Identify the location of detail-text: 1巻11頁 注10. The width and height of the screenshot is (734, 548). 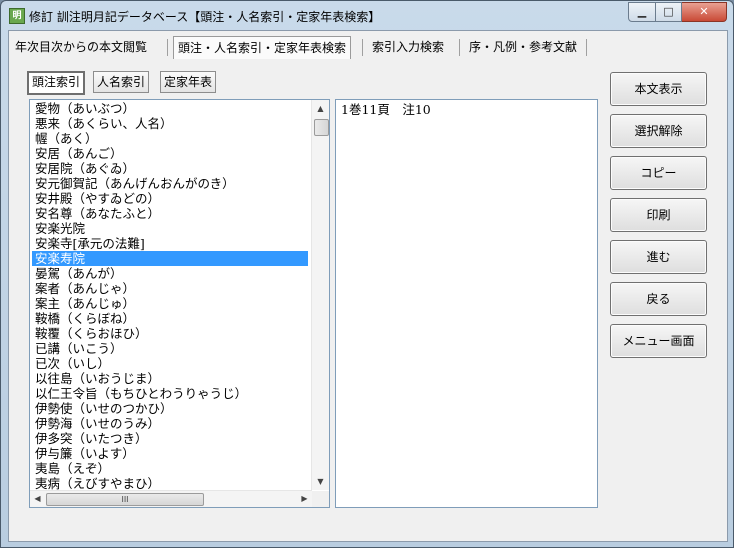
(386, 109).